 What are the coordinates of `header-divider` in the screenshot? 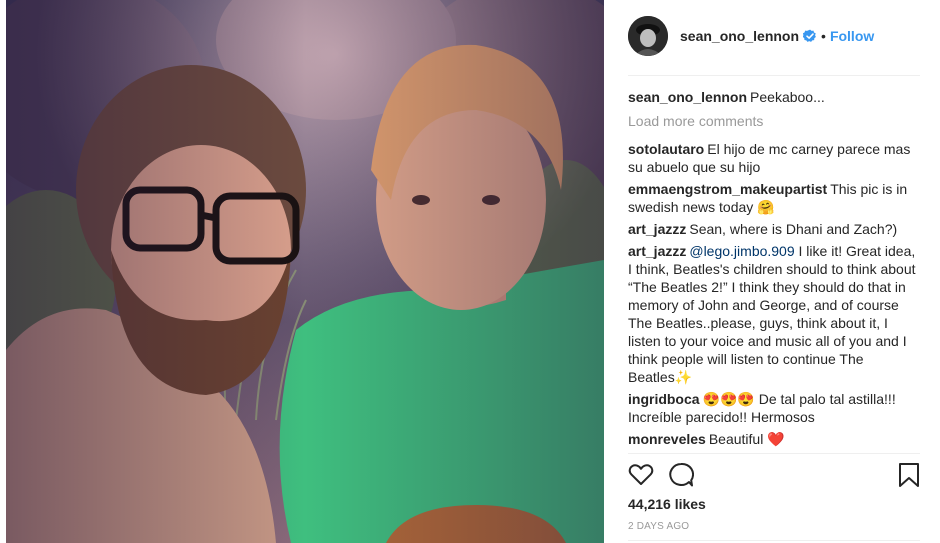 It's located at (774, 75).